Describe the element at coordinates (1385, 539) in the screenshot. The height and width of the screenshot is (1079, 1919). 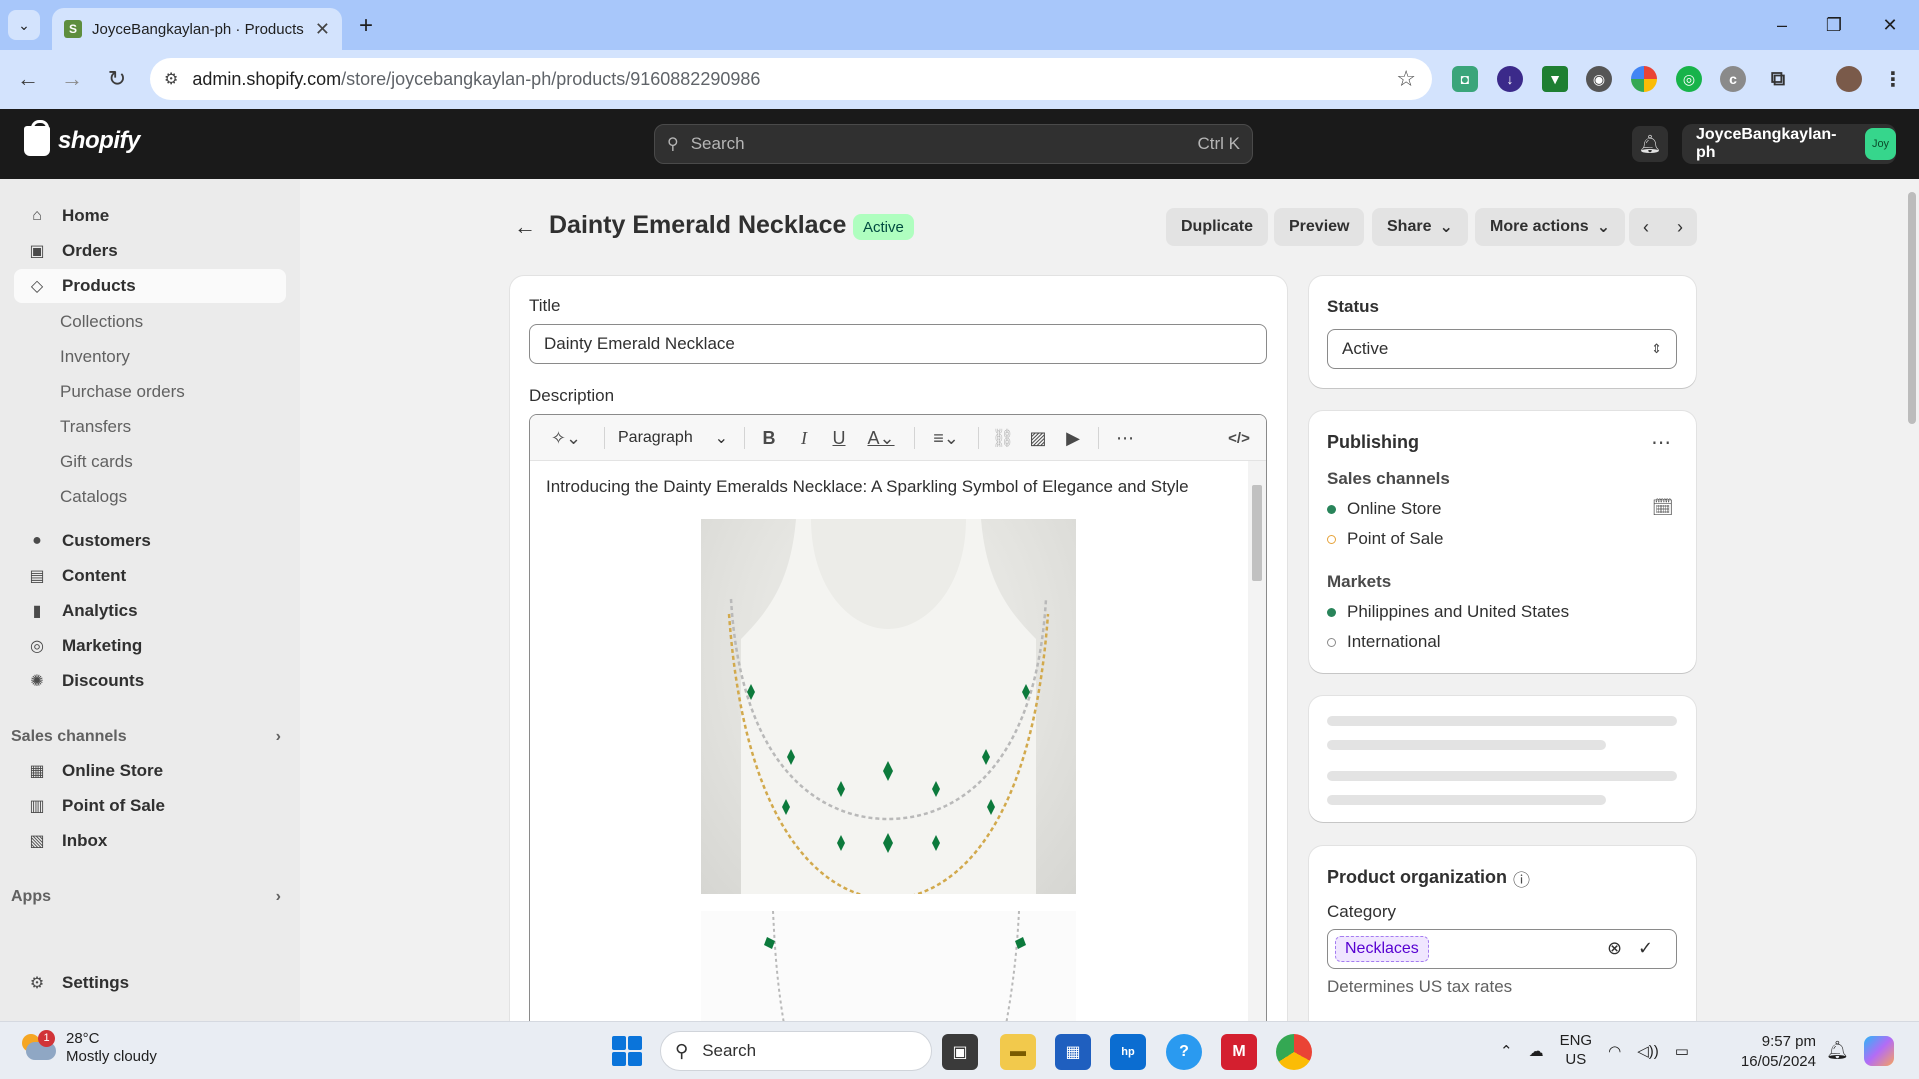
I see `channel-point-of-sale: Point of Sale` at that location.